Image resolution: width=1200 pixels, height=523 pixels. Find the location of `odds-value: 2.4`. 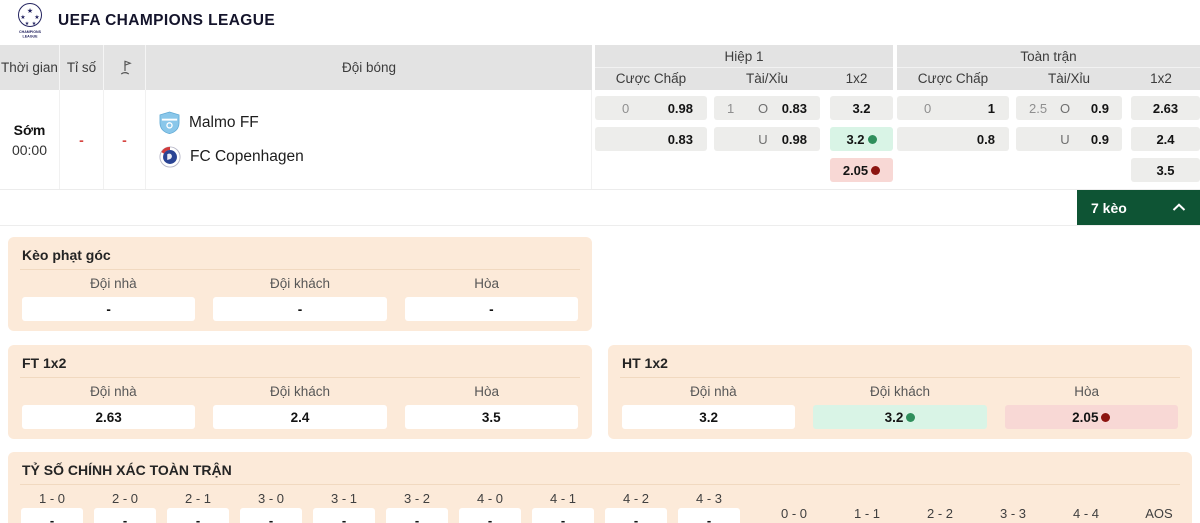

odds-value: 2.4 is located at coordinates (1165, 139).